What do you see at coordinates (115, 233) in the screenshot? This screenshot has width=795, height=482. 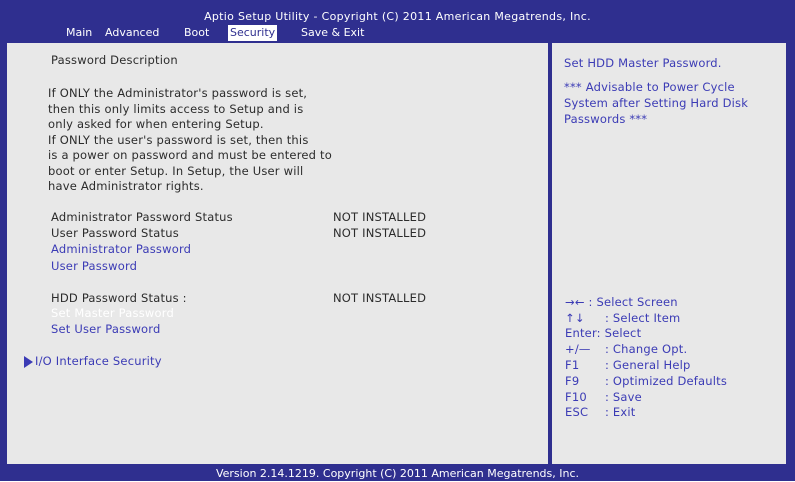 I see `user-status-label: User Password Status` at bounding box center [115, 233].